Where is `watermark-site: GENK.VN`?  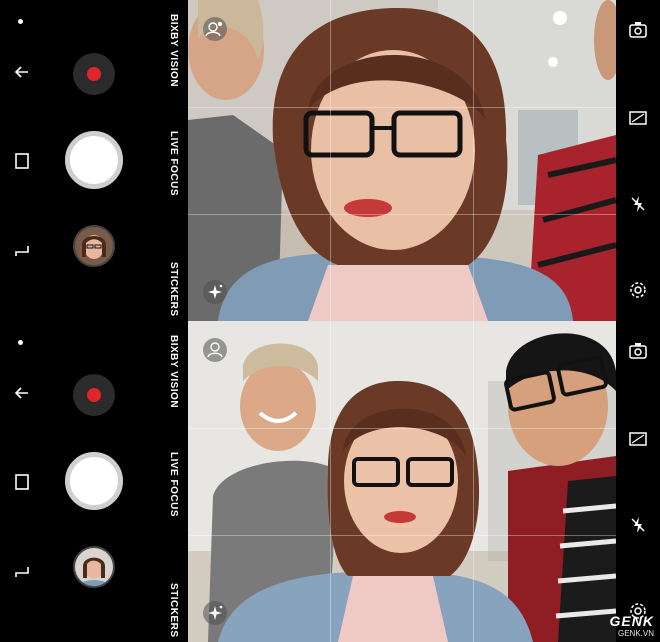 watermark-site: GENK.VN is located at coordinates (635, 633).